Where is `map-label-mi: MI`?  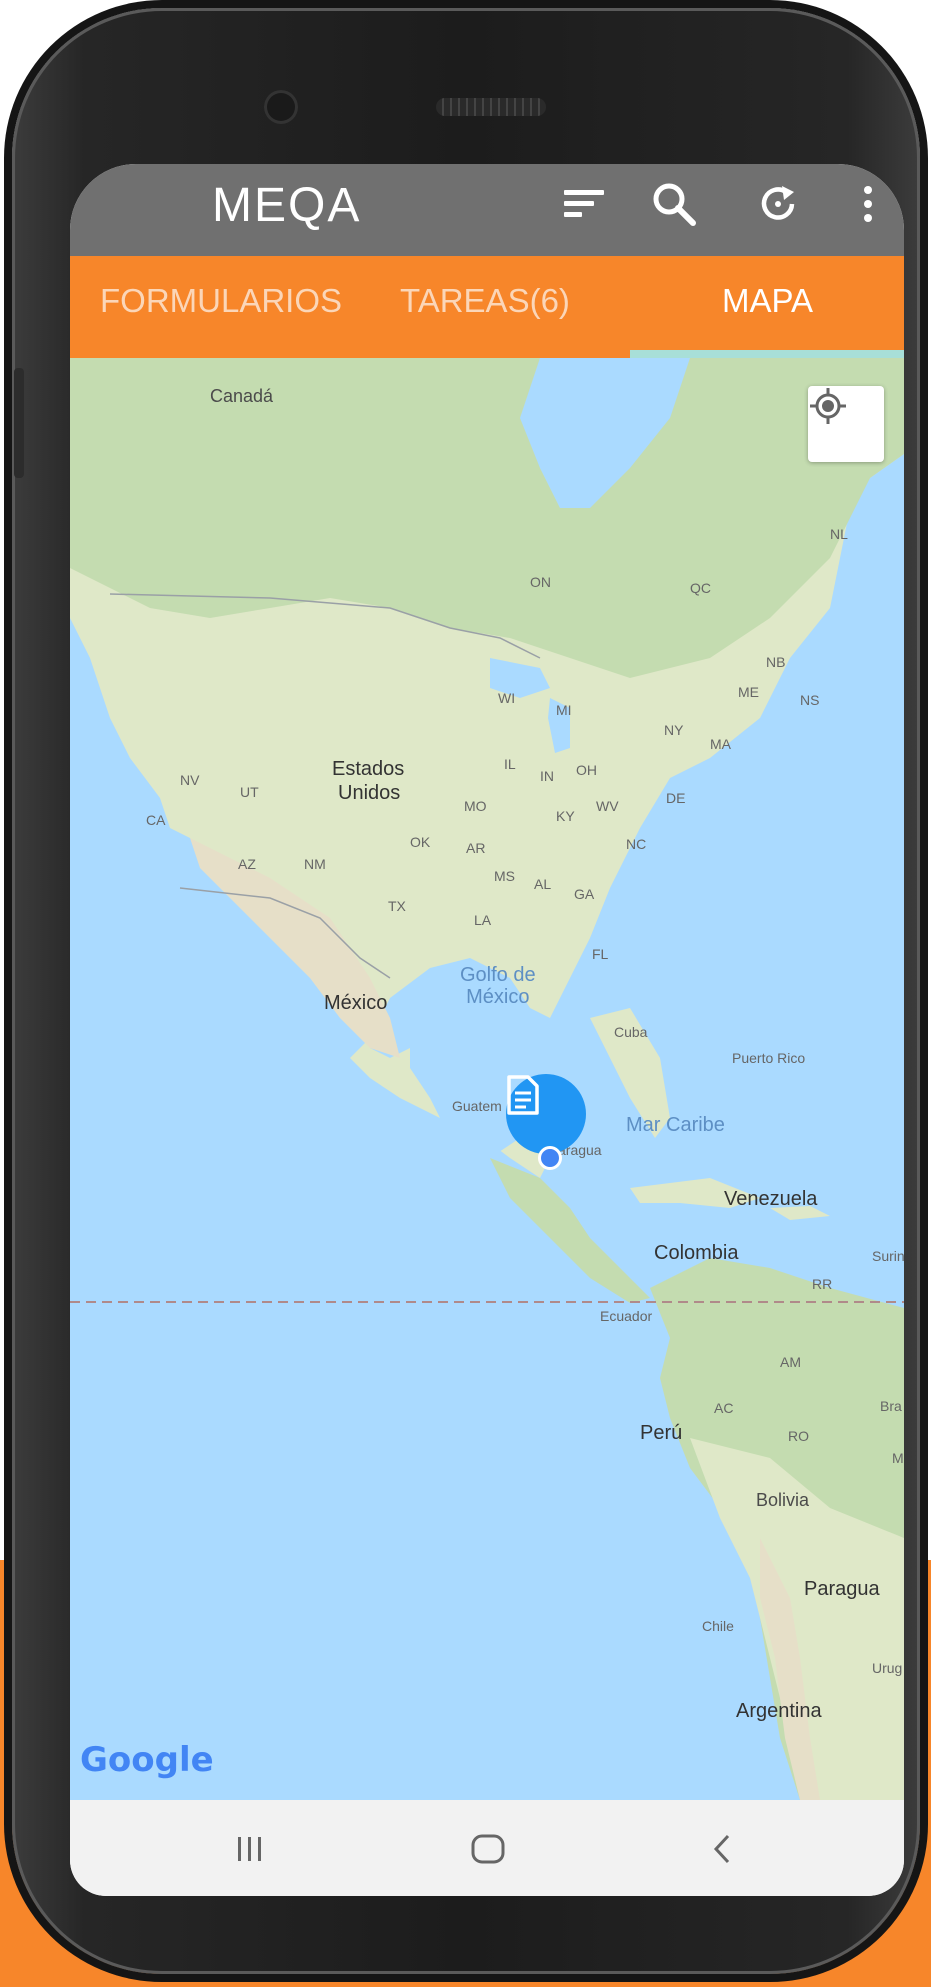
map-label-mi: MI is located at coordinates (564, 710).